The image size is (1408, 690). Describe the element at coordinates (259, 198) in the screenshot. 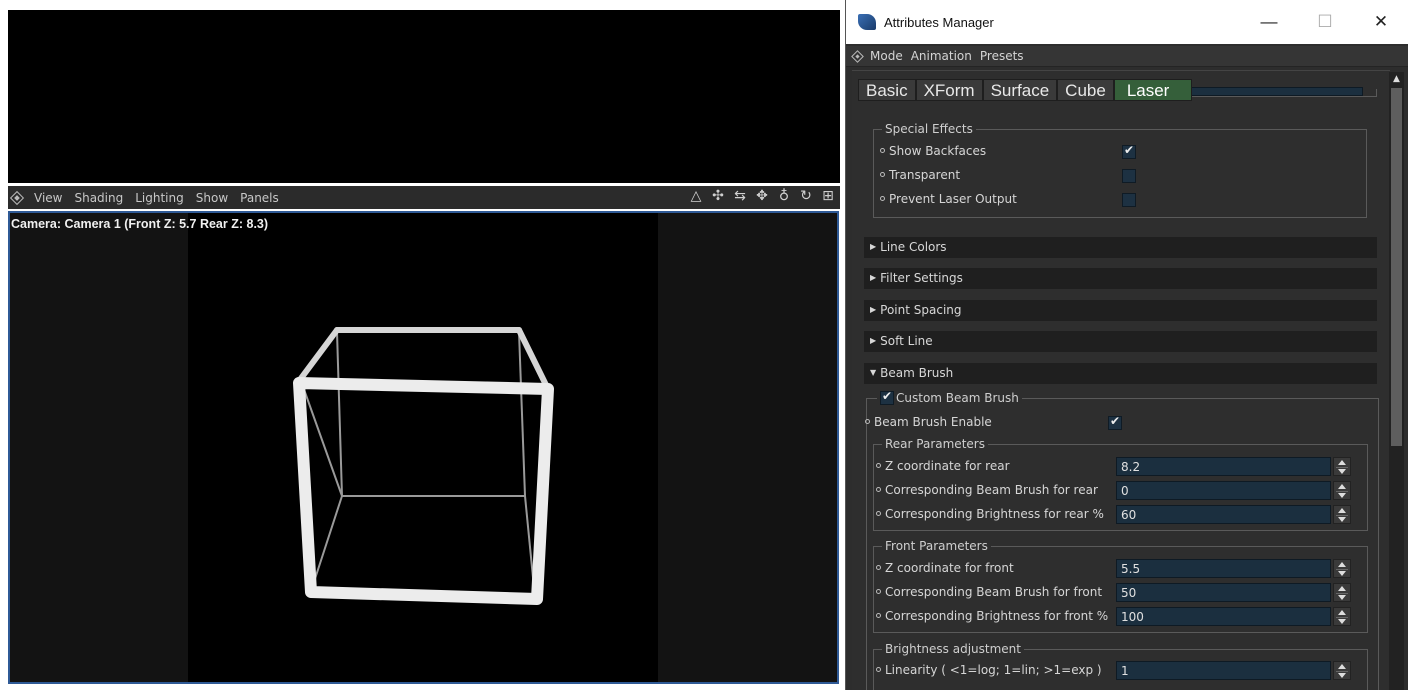

I see `menu-panels: Panels` at that location.